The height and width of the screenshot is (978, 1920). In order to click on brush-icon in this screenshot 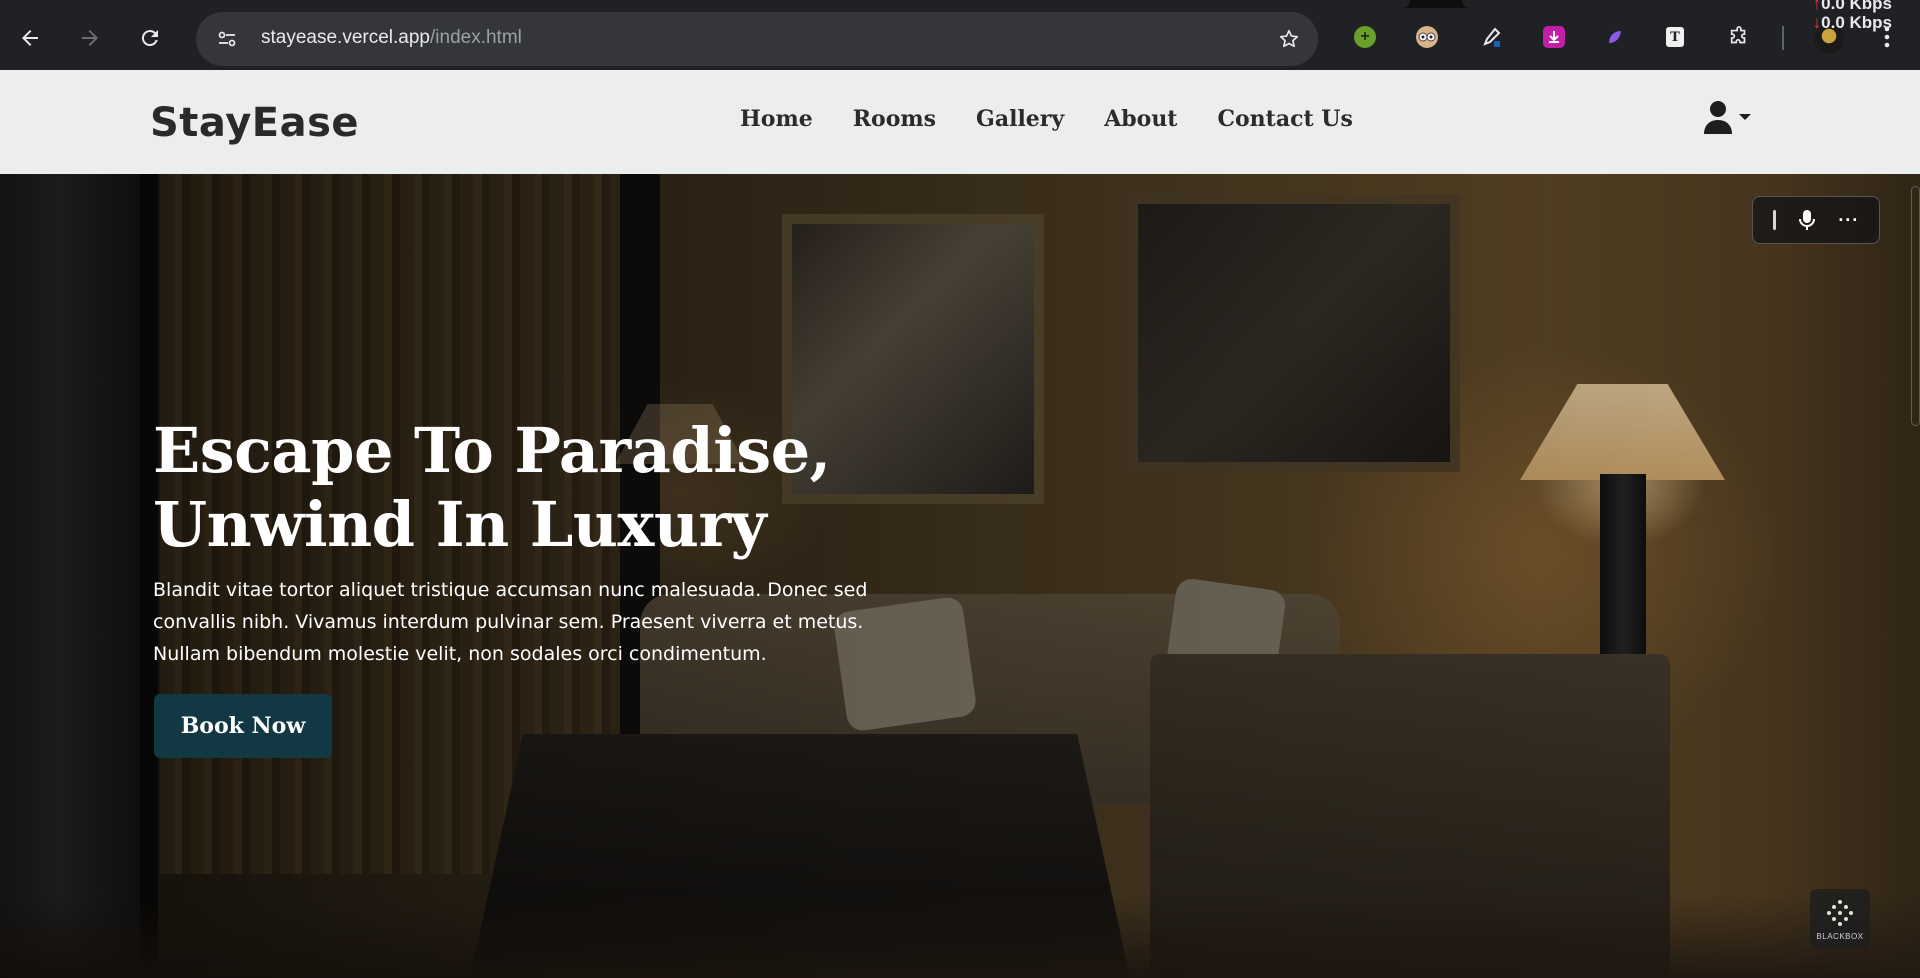, I will do `click(1615, 37)`.